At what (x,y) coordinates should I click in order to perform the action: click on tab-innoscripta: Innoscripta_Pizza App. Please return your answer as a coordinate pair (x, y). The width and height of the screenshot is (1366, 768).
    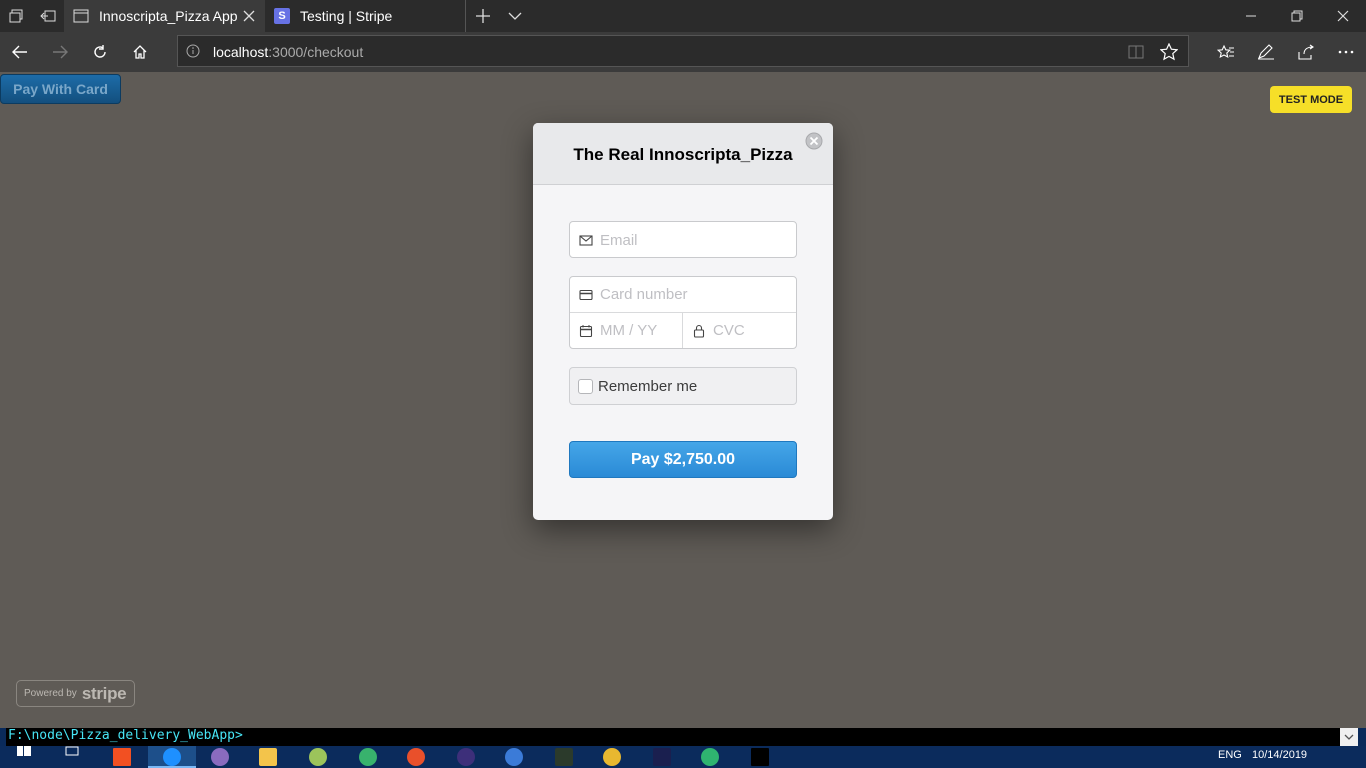
    Looking at the image, I should click on (164, 16).